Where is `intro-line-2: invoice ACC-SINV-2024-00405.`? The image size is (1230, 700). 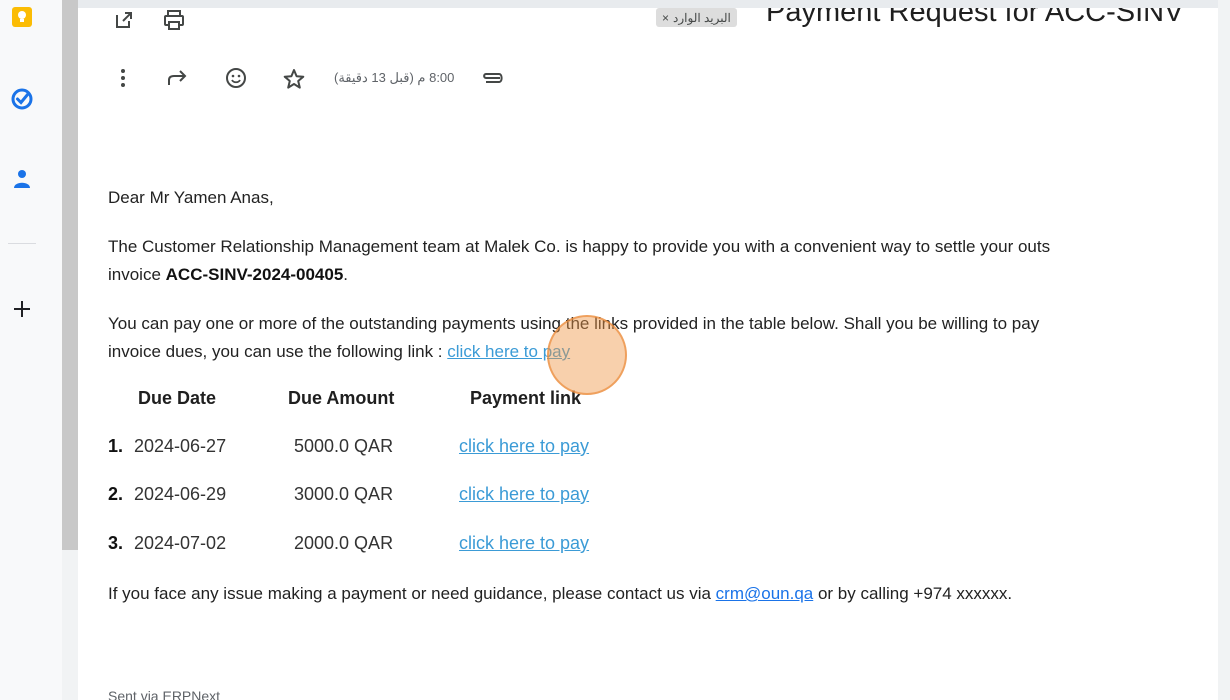 intro-line-2: invoice ACC-SINV-2024-00405. is located at coordinates (228, 275).